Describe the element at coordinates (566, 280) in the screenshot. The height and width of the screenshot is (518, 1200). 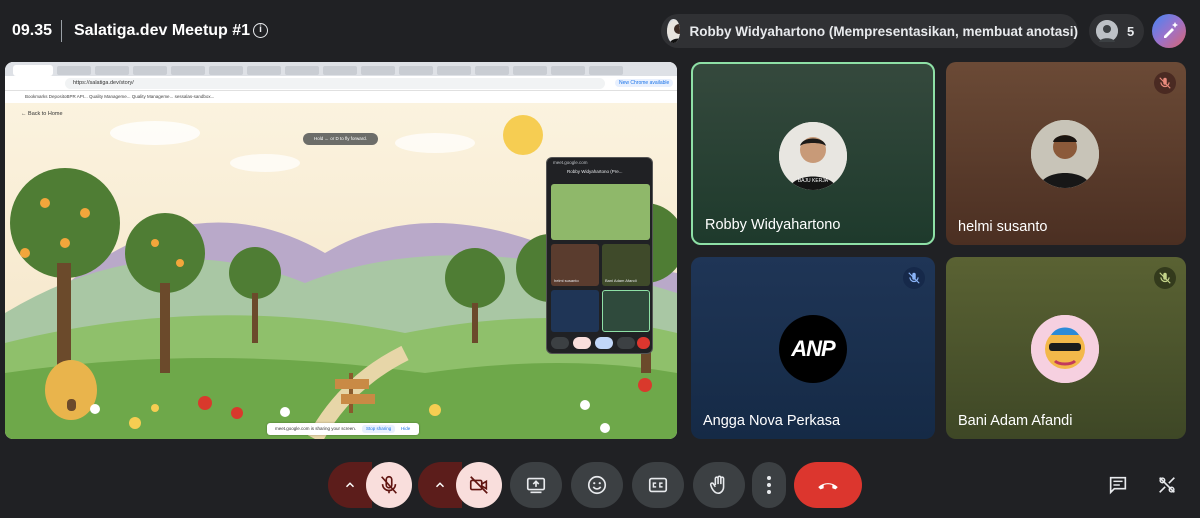
I see `mini-tile-name: helmi susanto` at that location.